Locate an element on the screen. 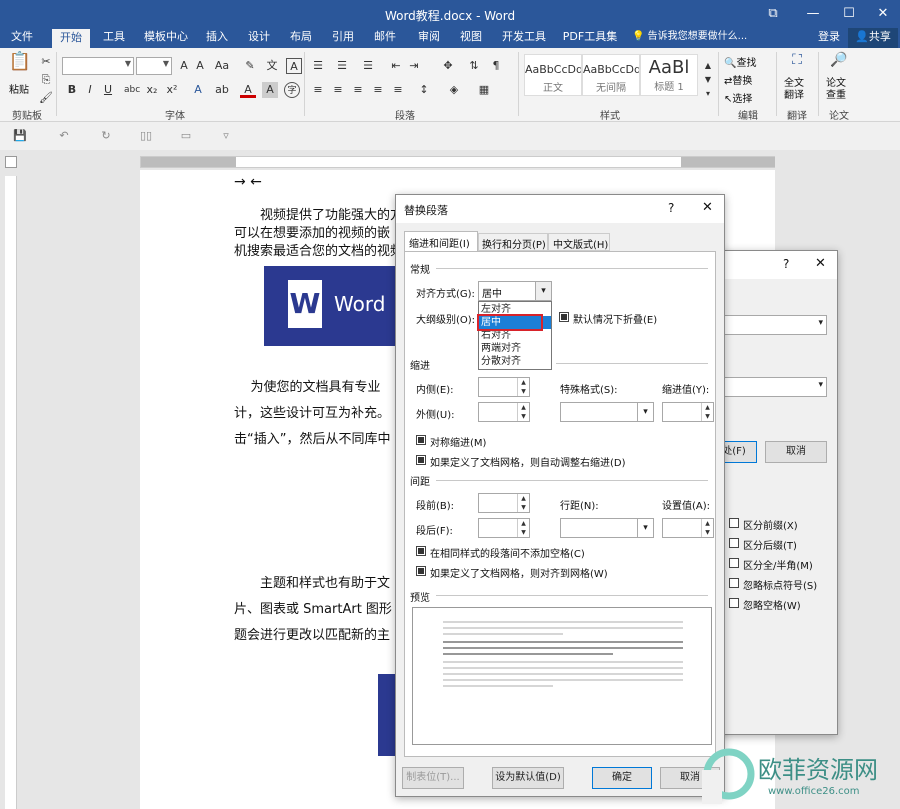  change-case-icon: Aa is located at coordinates (222, 66).